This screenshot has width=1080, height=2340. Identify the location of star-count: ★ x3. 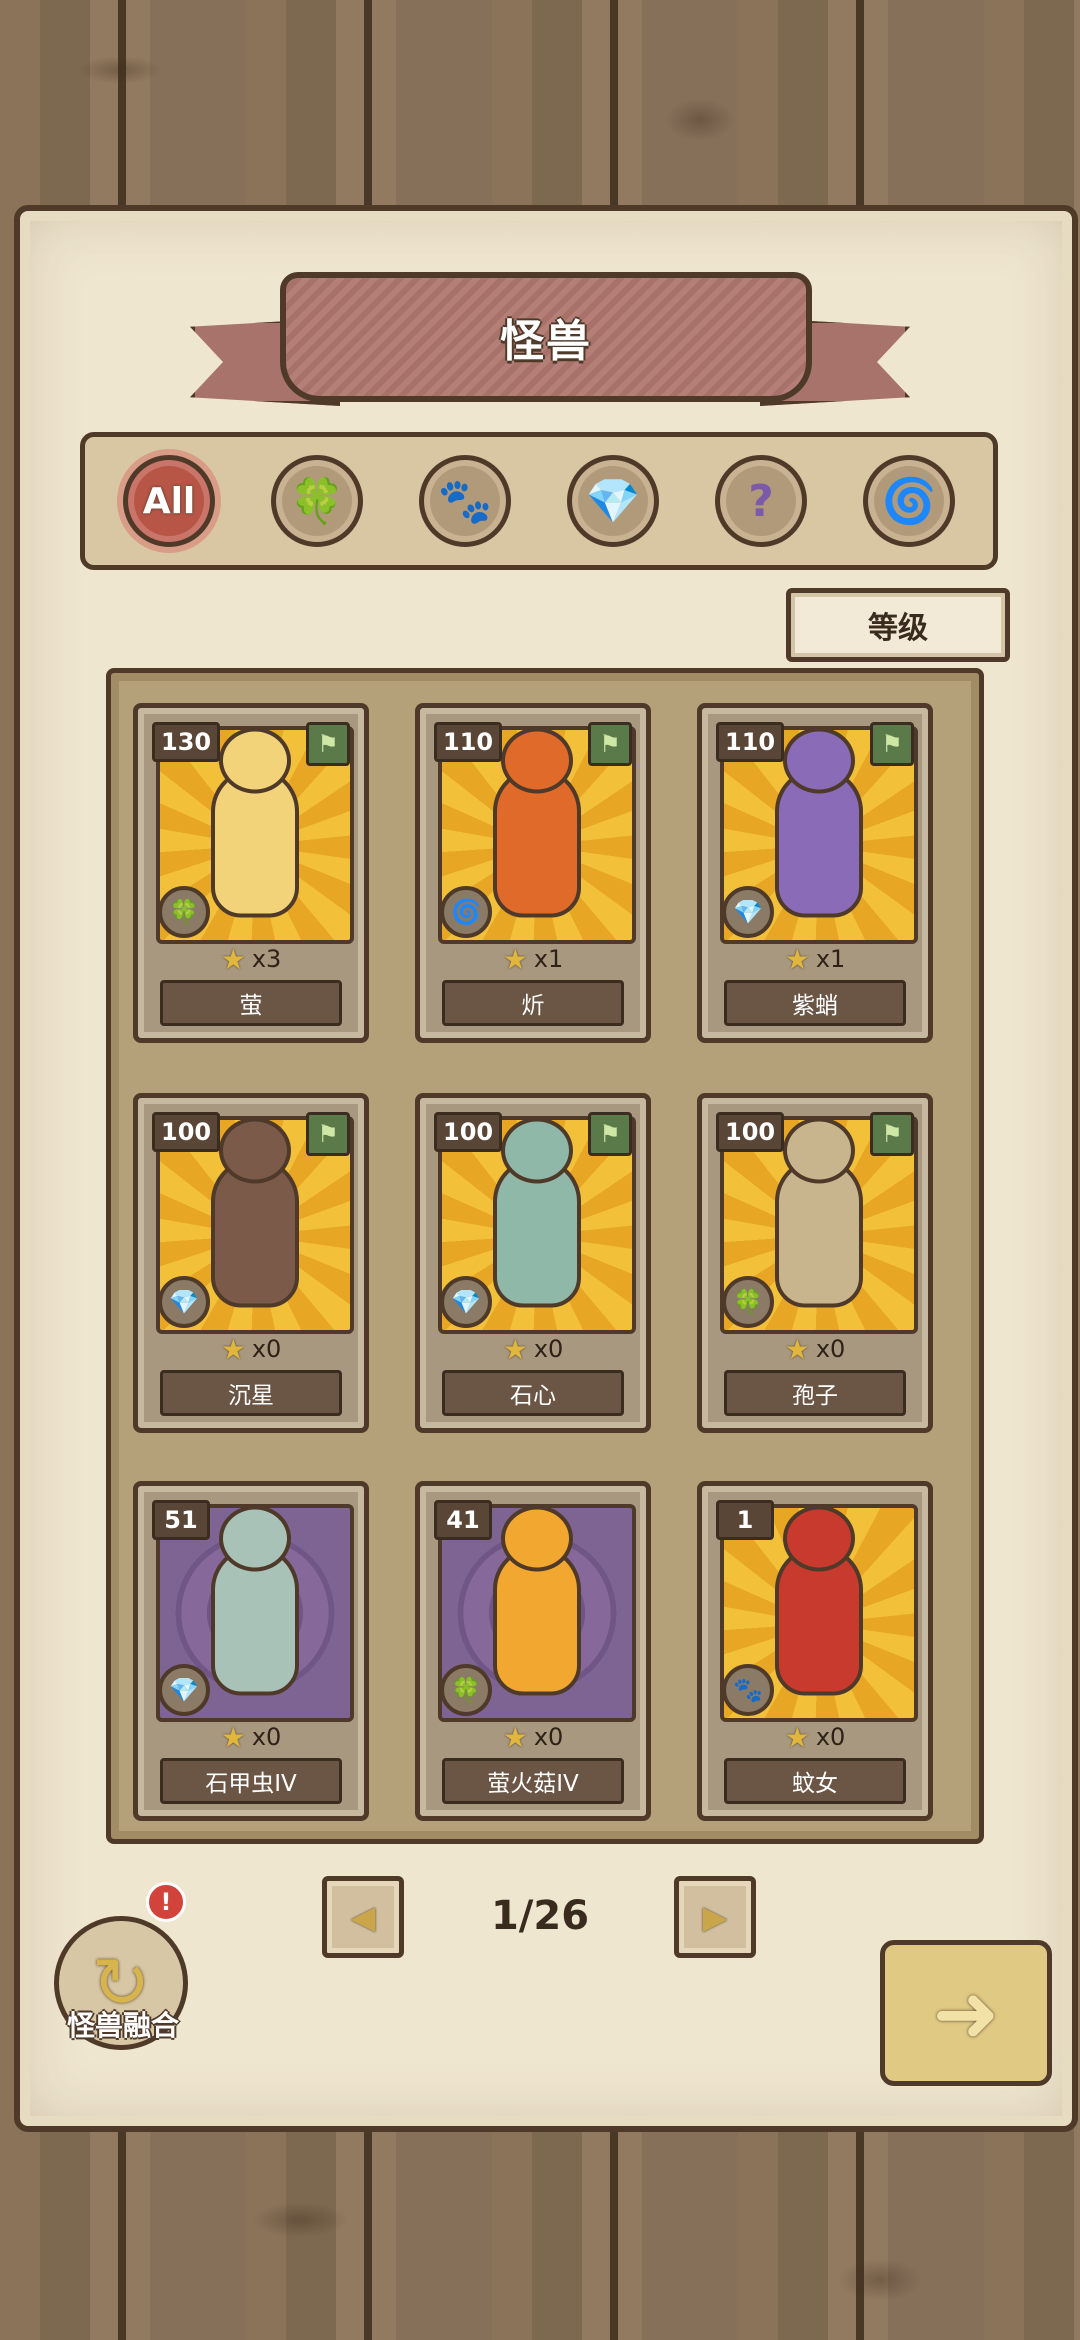
(251, 959).